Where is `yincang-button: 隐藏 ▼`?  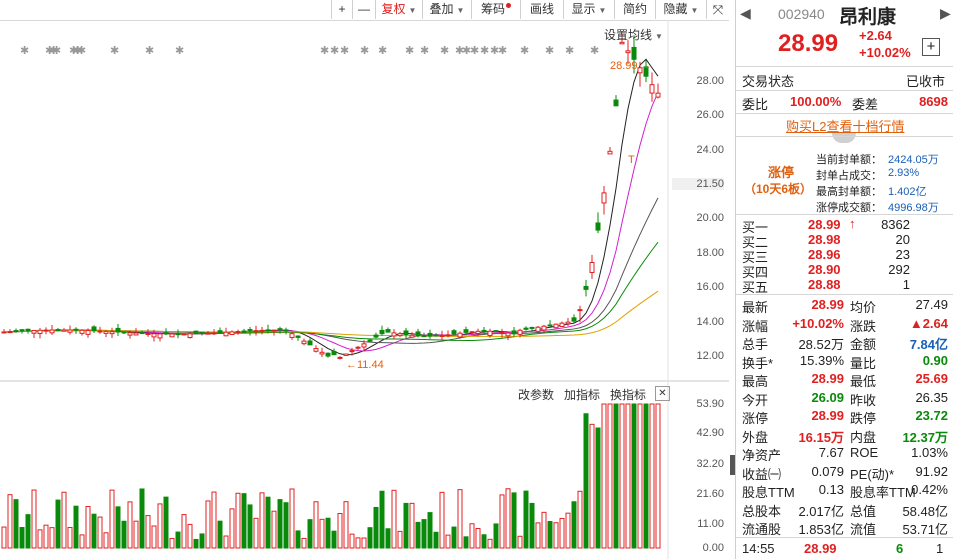 yincang-button: 隐藏 ▼ is located at coordinates (680, 9).